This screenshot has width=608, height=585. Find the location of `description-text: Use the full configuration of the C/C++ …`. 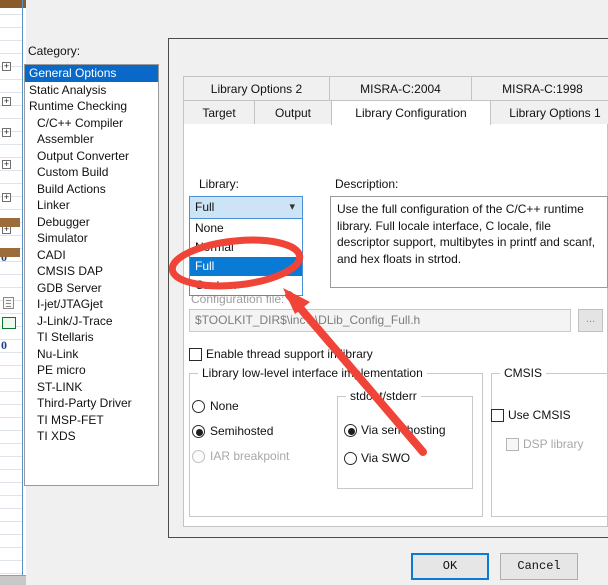

description-text: Use the full configuration of the C/C++ … is located at coordinates (469, 242).